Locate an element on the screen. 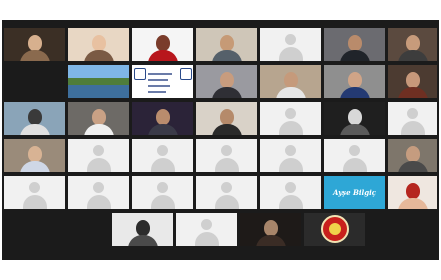 This screenshot has height=280, width=441. gallery-row-5: Ayşe Bilgiç is located at coordinates (220, 192).